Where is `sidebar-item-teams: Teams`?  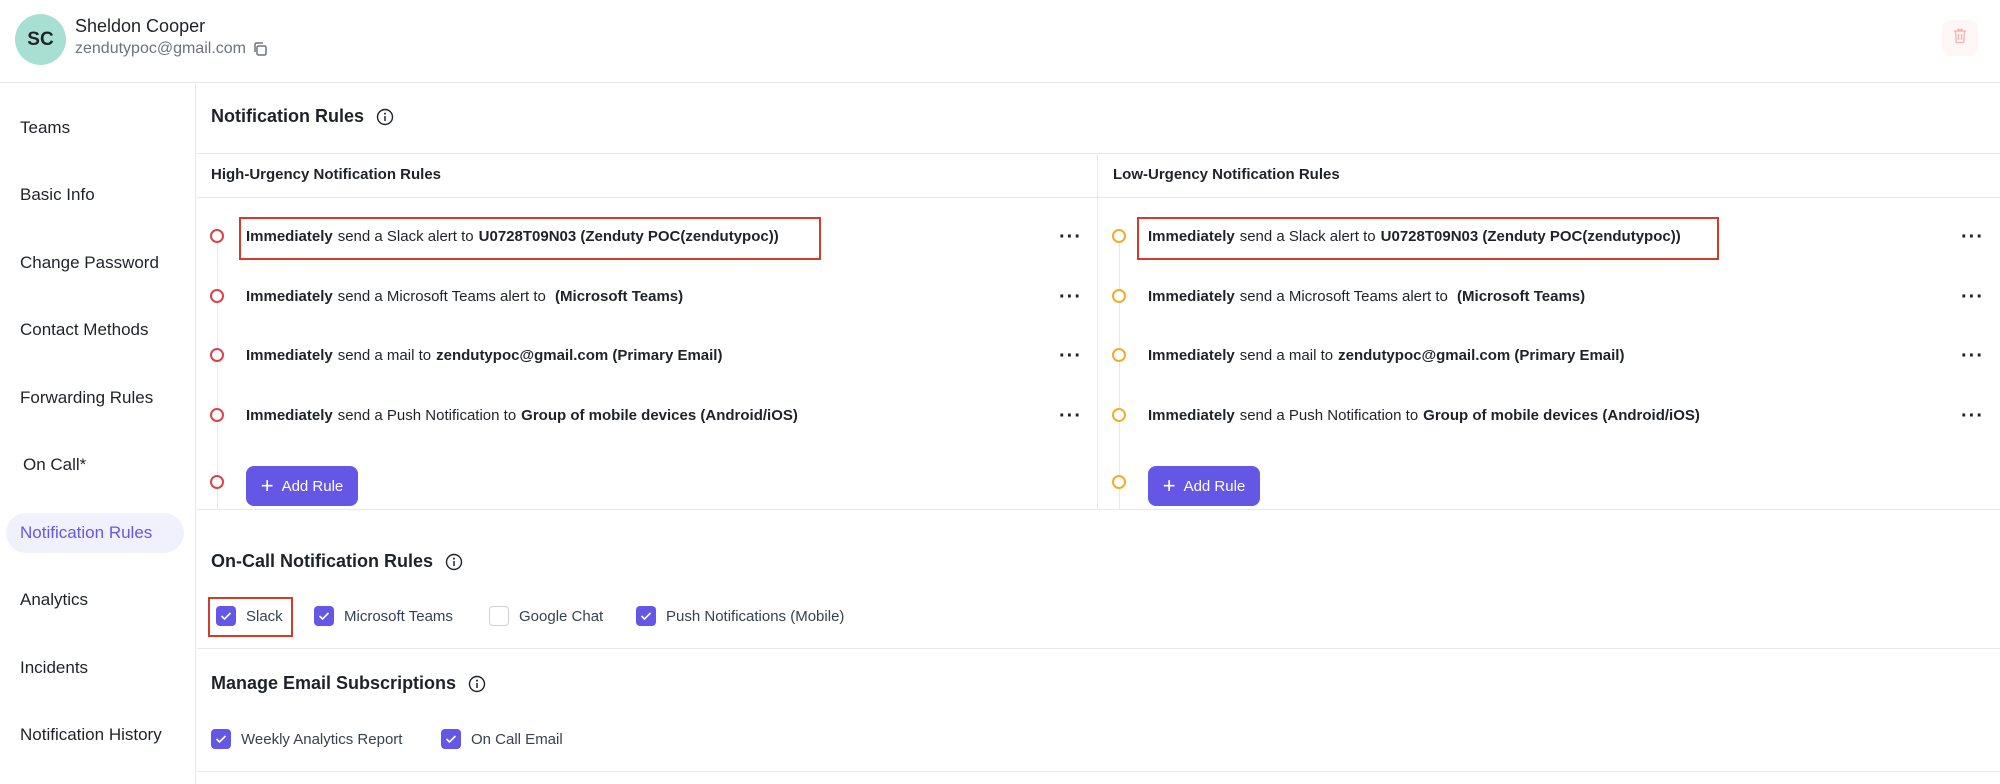 sidebar-item-teams: Teams is located at coordinates (95, 128).